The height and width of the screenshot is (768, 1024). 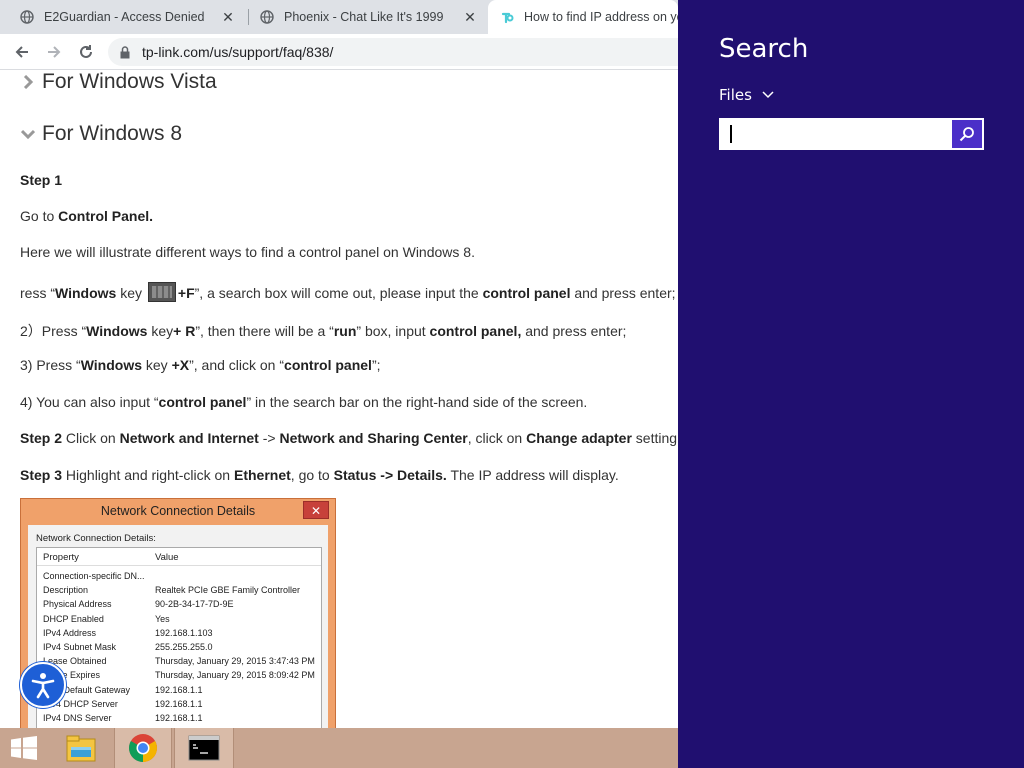 I want to click on dialog-caption: Network Connection Details:, so click(x=96, y=538).